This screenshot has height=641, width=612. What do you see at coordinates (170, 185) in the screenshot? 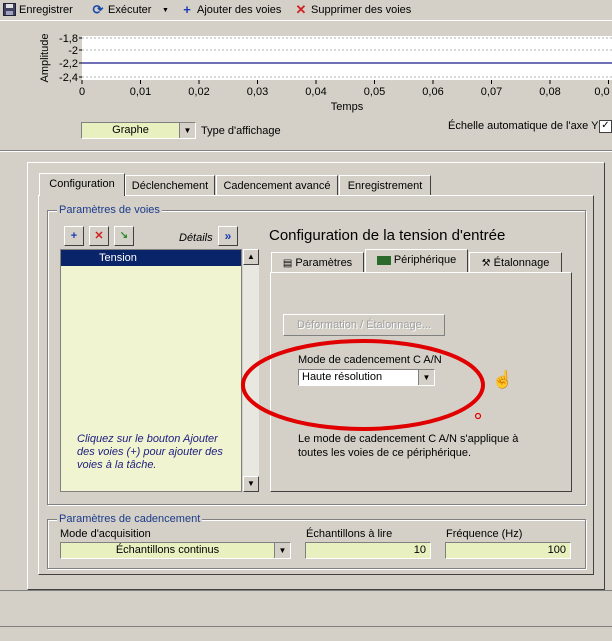
I see `tab-triggering: Déclenchement` at bounding box center [170, 185].